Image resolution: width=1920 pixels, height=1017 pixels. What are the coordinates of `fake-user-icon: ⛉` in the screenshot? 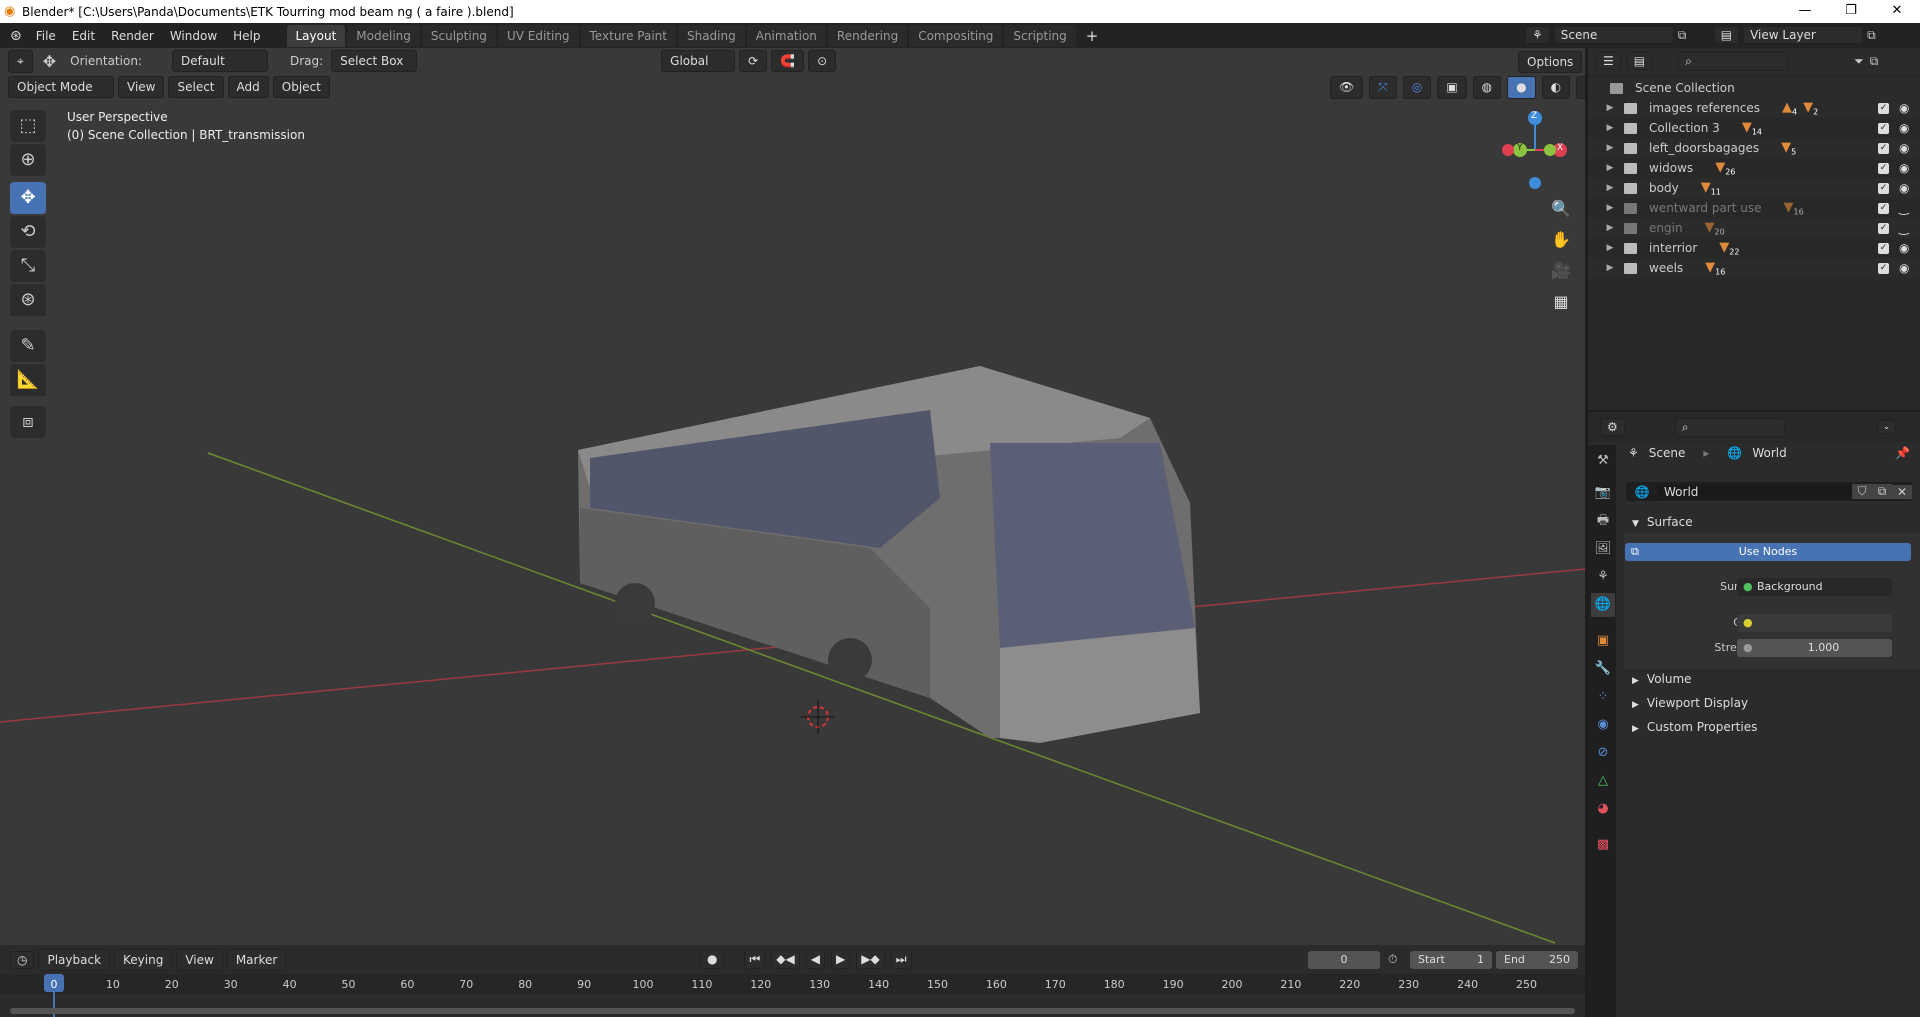 It's located at (1862, 491).